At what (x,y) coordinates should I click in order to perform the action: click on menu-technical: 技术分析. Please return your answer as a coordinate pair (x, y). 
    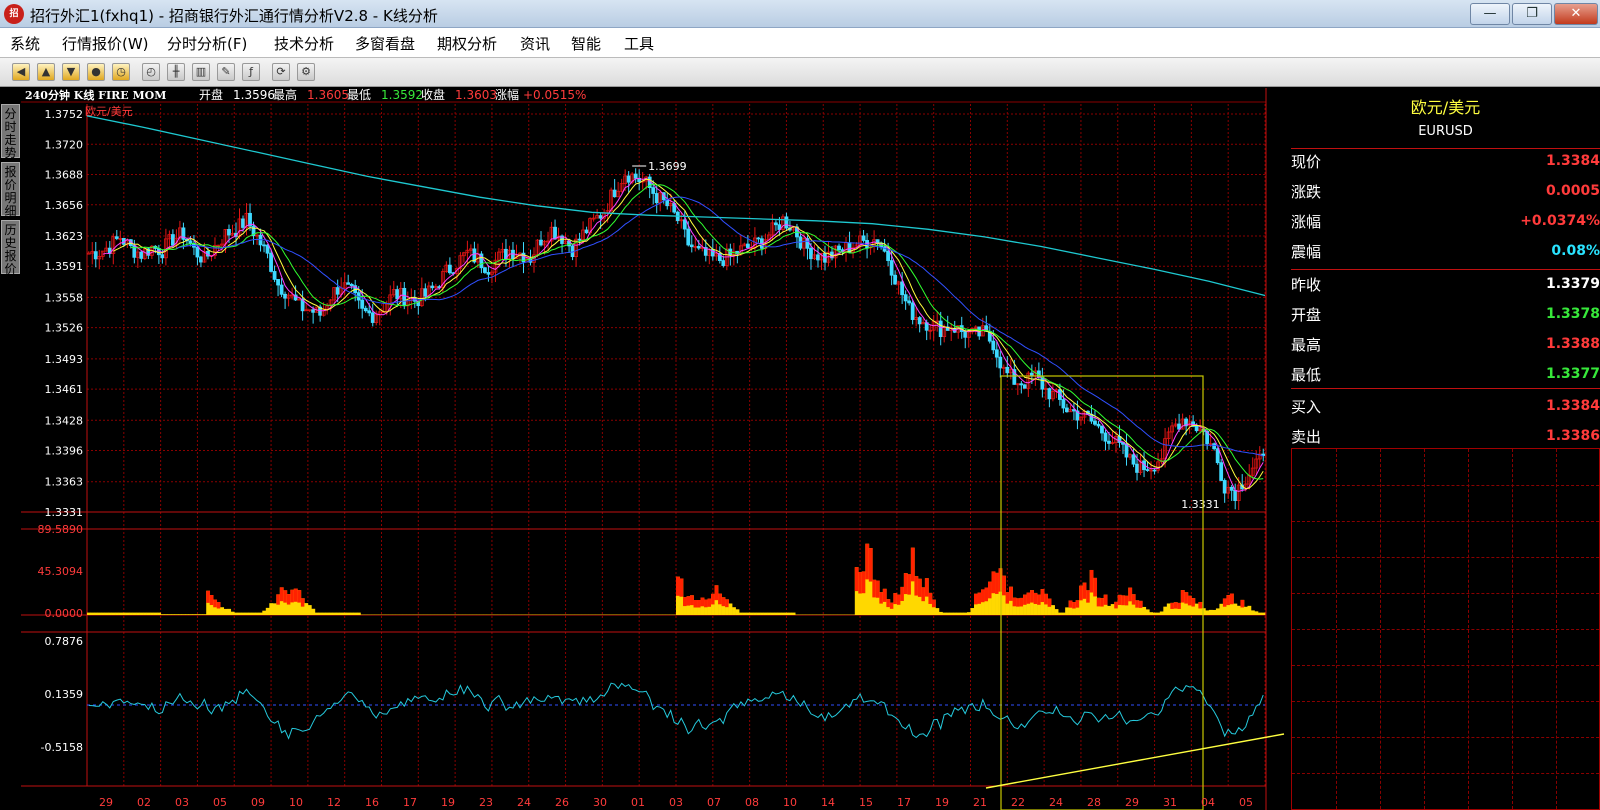
    Looking at the image, I should click on (304, 43).